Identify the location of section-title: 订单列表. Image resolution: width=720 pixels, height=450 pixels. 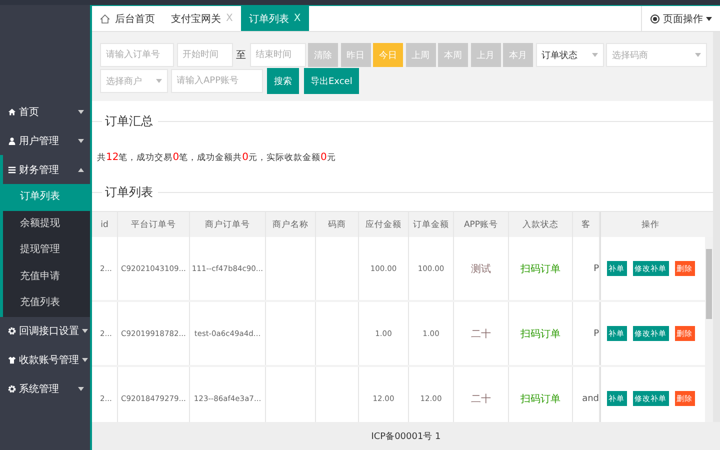
(129, 192).